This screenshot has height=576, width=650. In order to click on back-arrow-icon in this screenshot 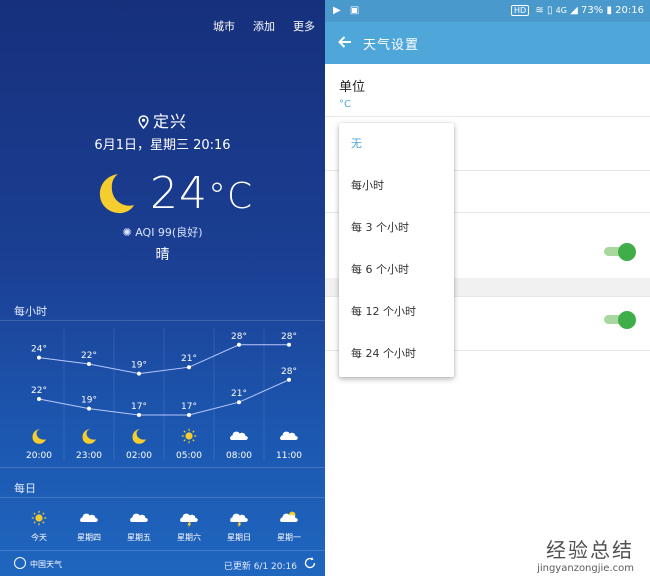, I will do `click(345, 42)`.